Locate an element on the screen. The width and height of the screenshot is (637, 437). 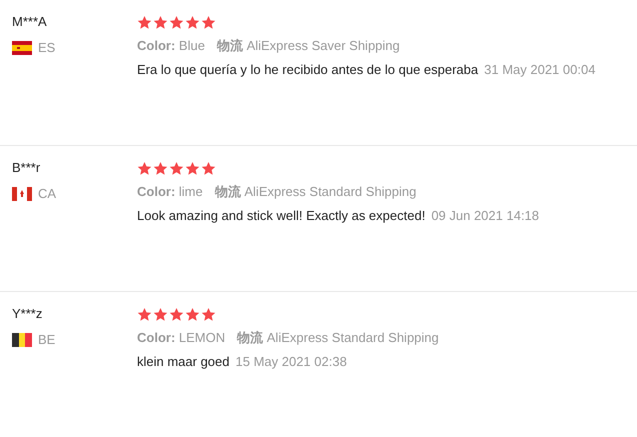
review-date: 15 May 2021 02:38 is located at coordinates (291, 362).